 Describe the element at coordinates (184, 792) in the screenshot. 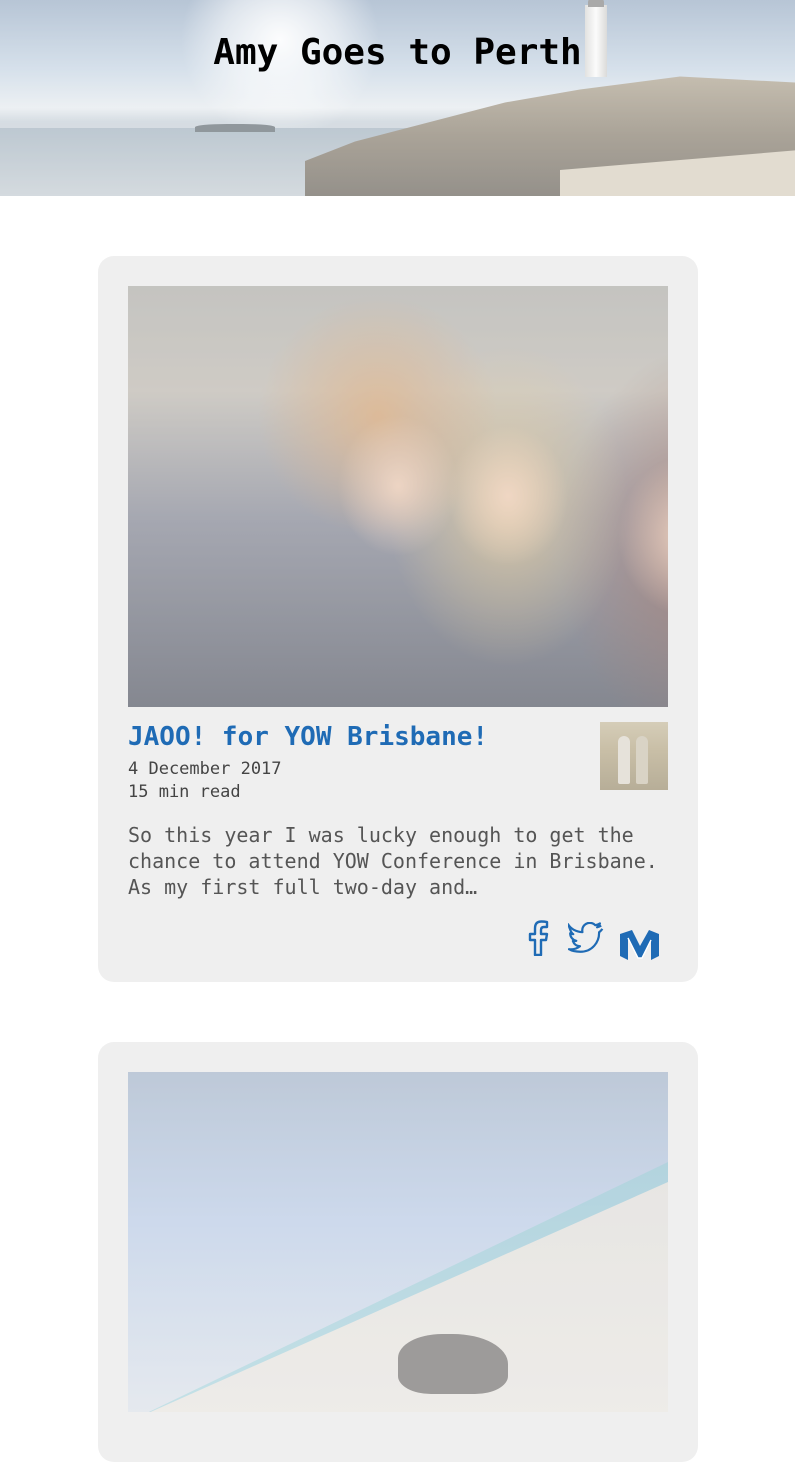

I see `post-read-time: 15 min read` at that location.